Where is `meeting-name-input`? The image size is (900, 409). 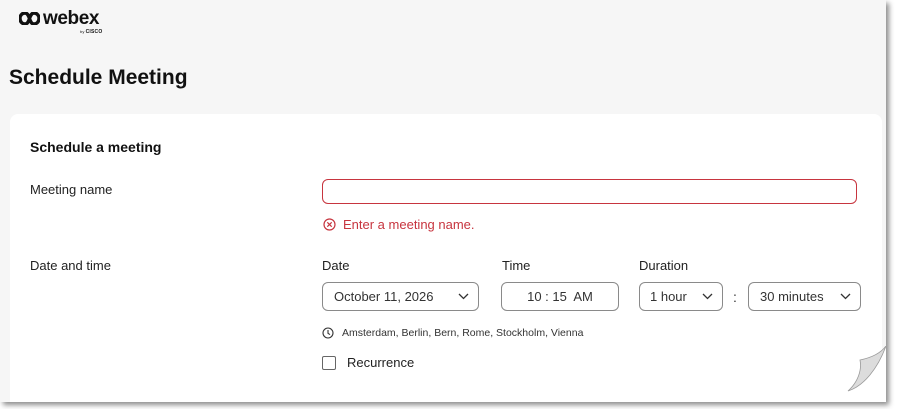
meeting-name-input is located at coordinates (589, 191).